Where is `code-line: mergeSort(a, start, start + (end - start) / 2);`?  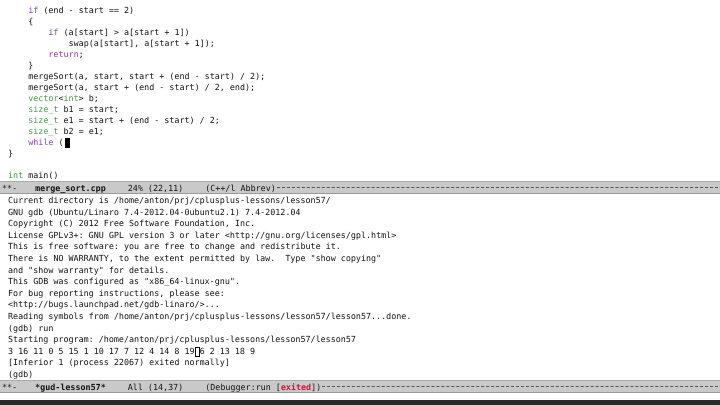
code-line: mergeSort(a, start, start + (end - start) / 2); is located at coordinates (147, 76).